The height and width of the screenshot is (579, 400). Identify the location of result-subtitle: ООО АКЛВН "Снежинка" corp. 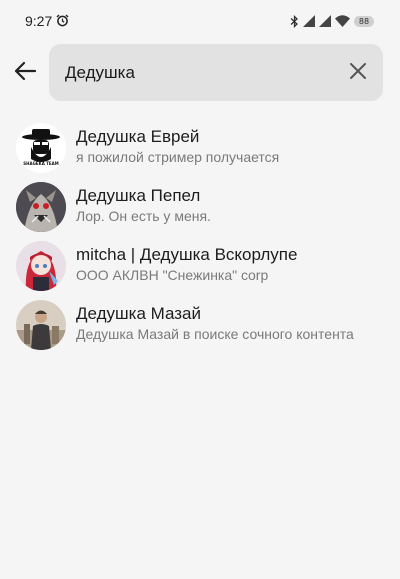
(172, 275).